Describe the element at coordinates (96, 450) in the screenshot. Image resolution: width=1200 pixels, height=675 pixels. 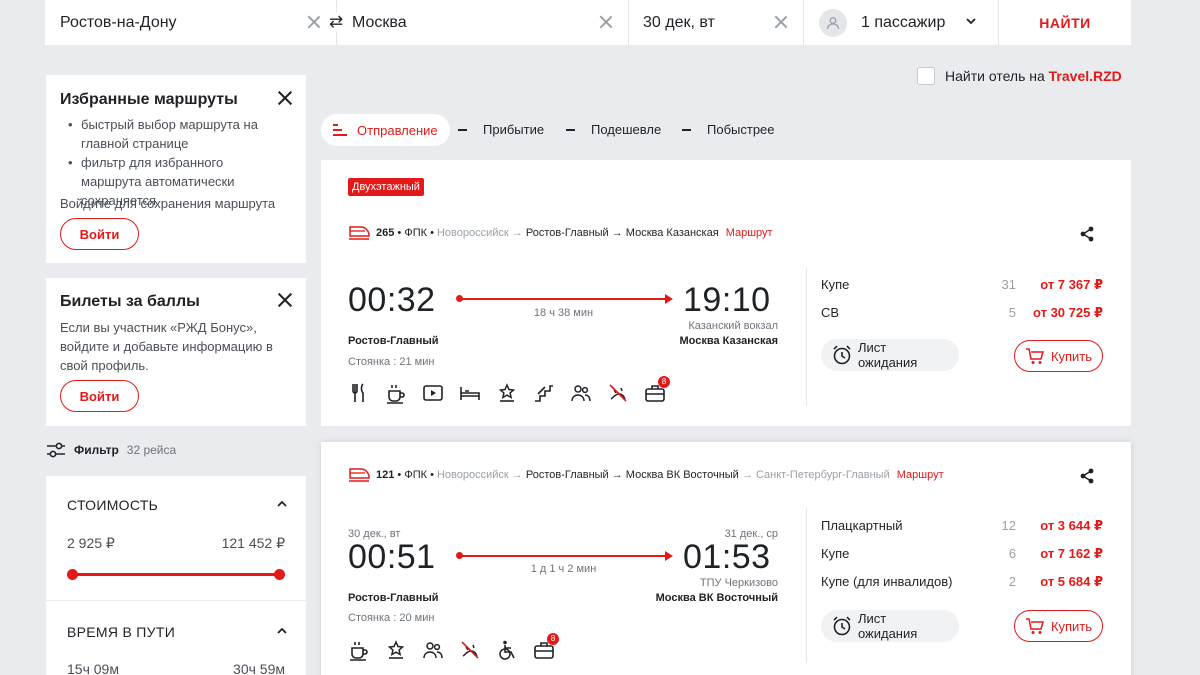
I see `filter-label: Фильтр` at that location.